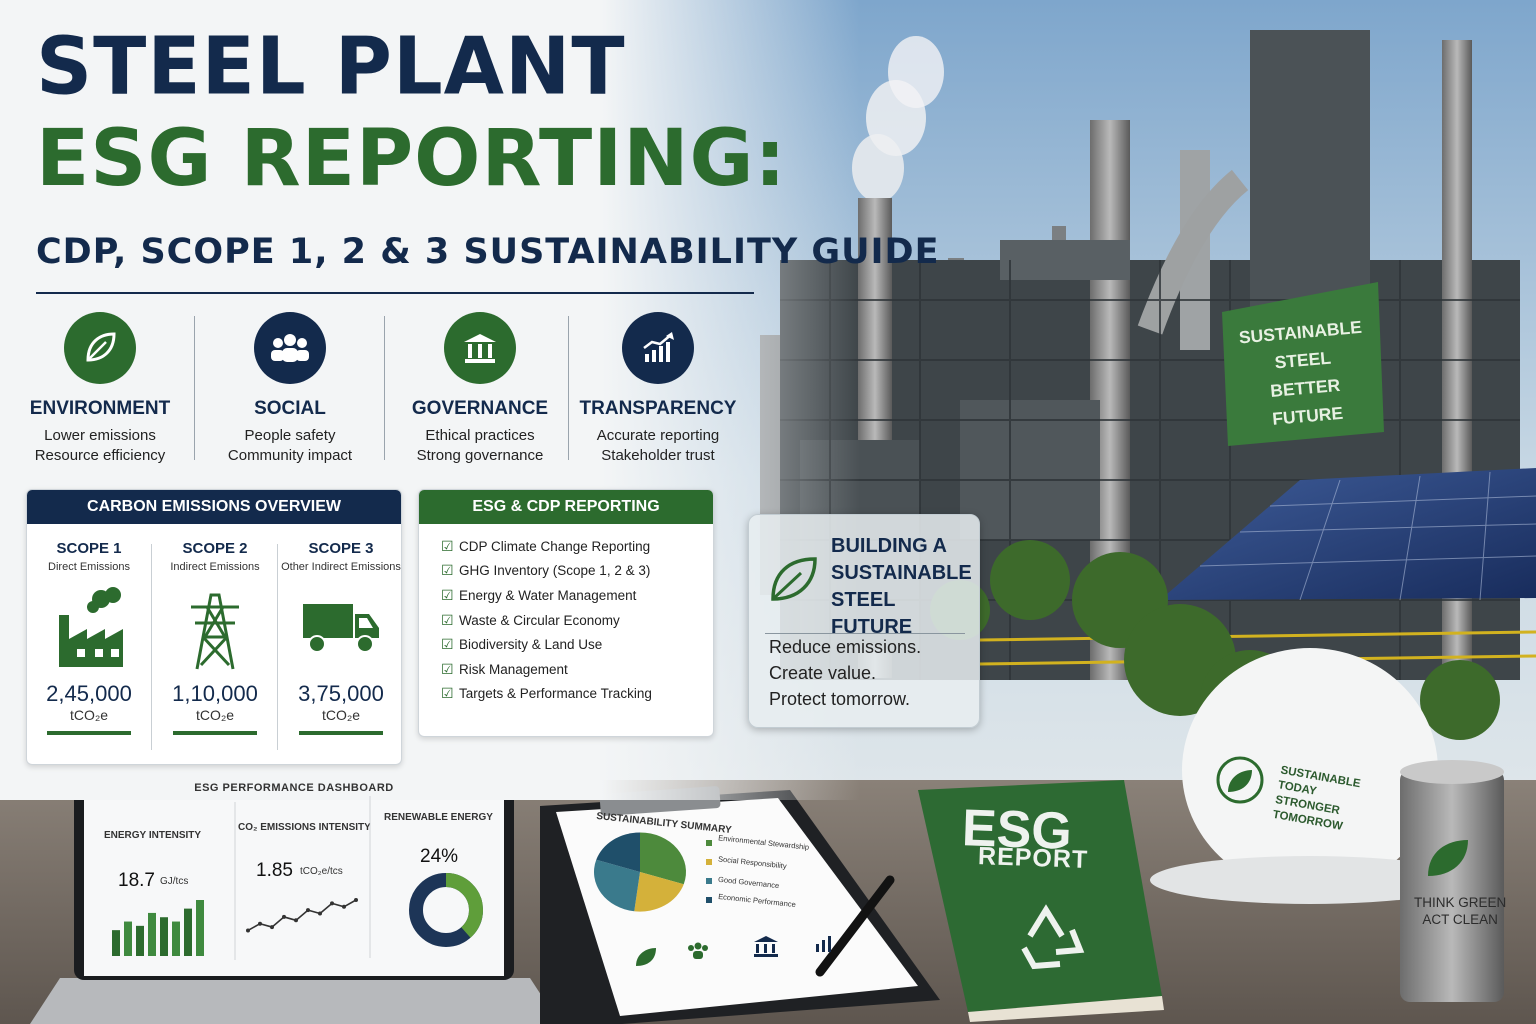  Describe the element at coordinates (341, 567) in the screenshot. I see `scope-subtitle: Other Indirect Emissions` at that location.